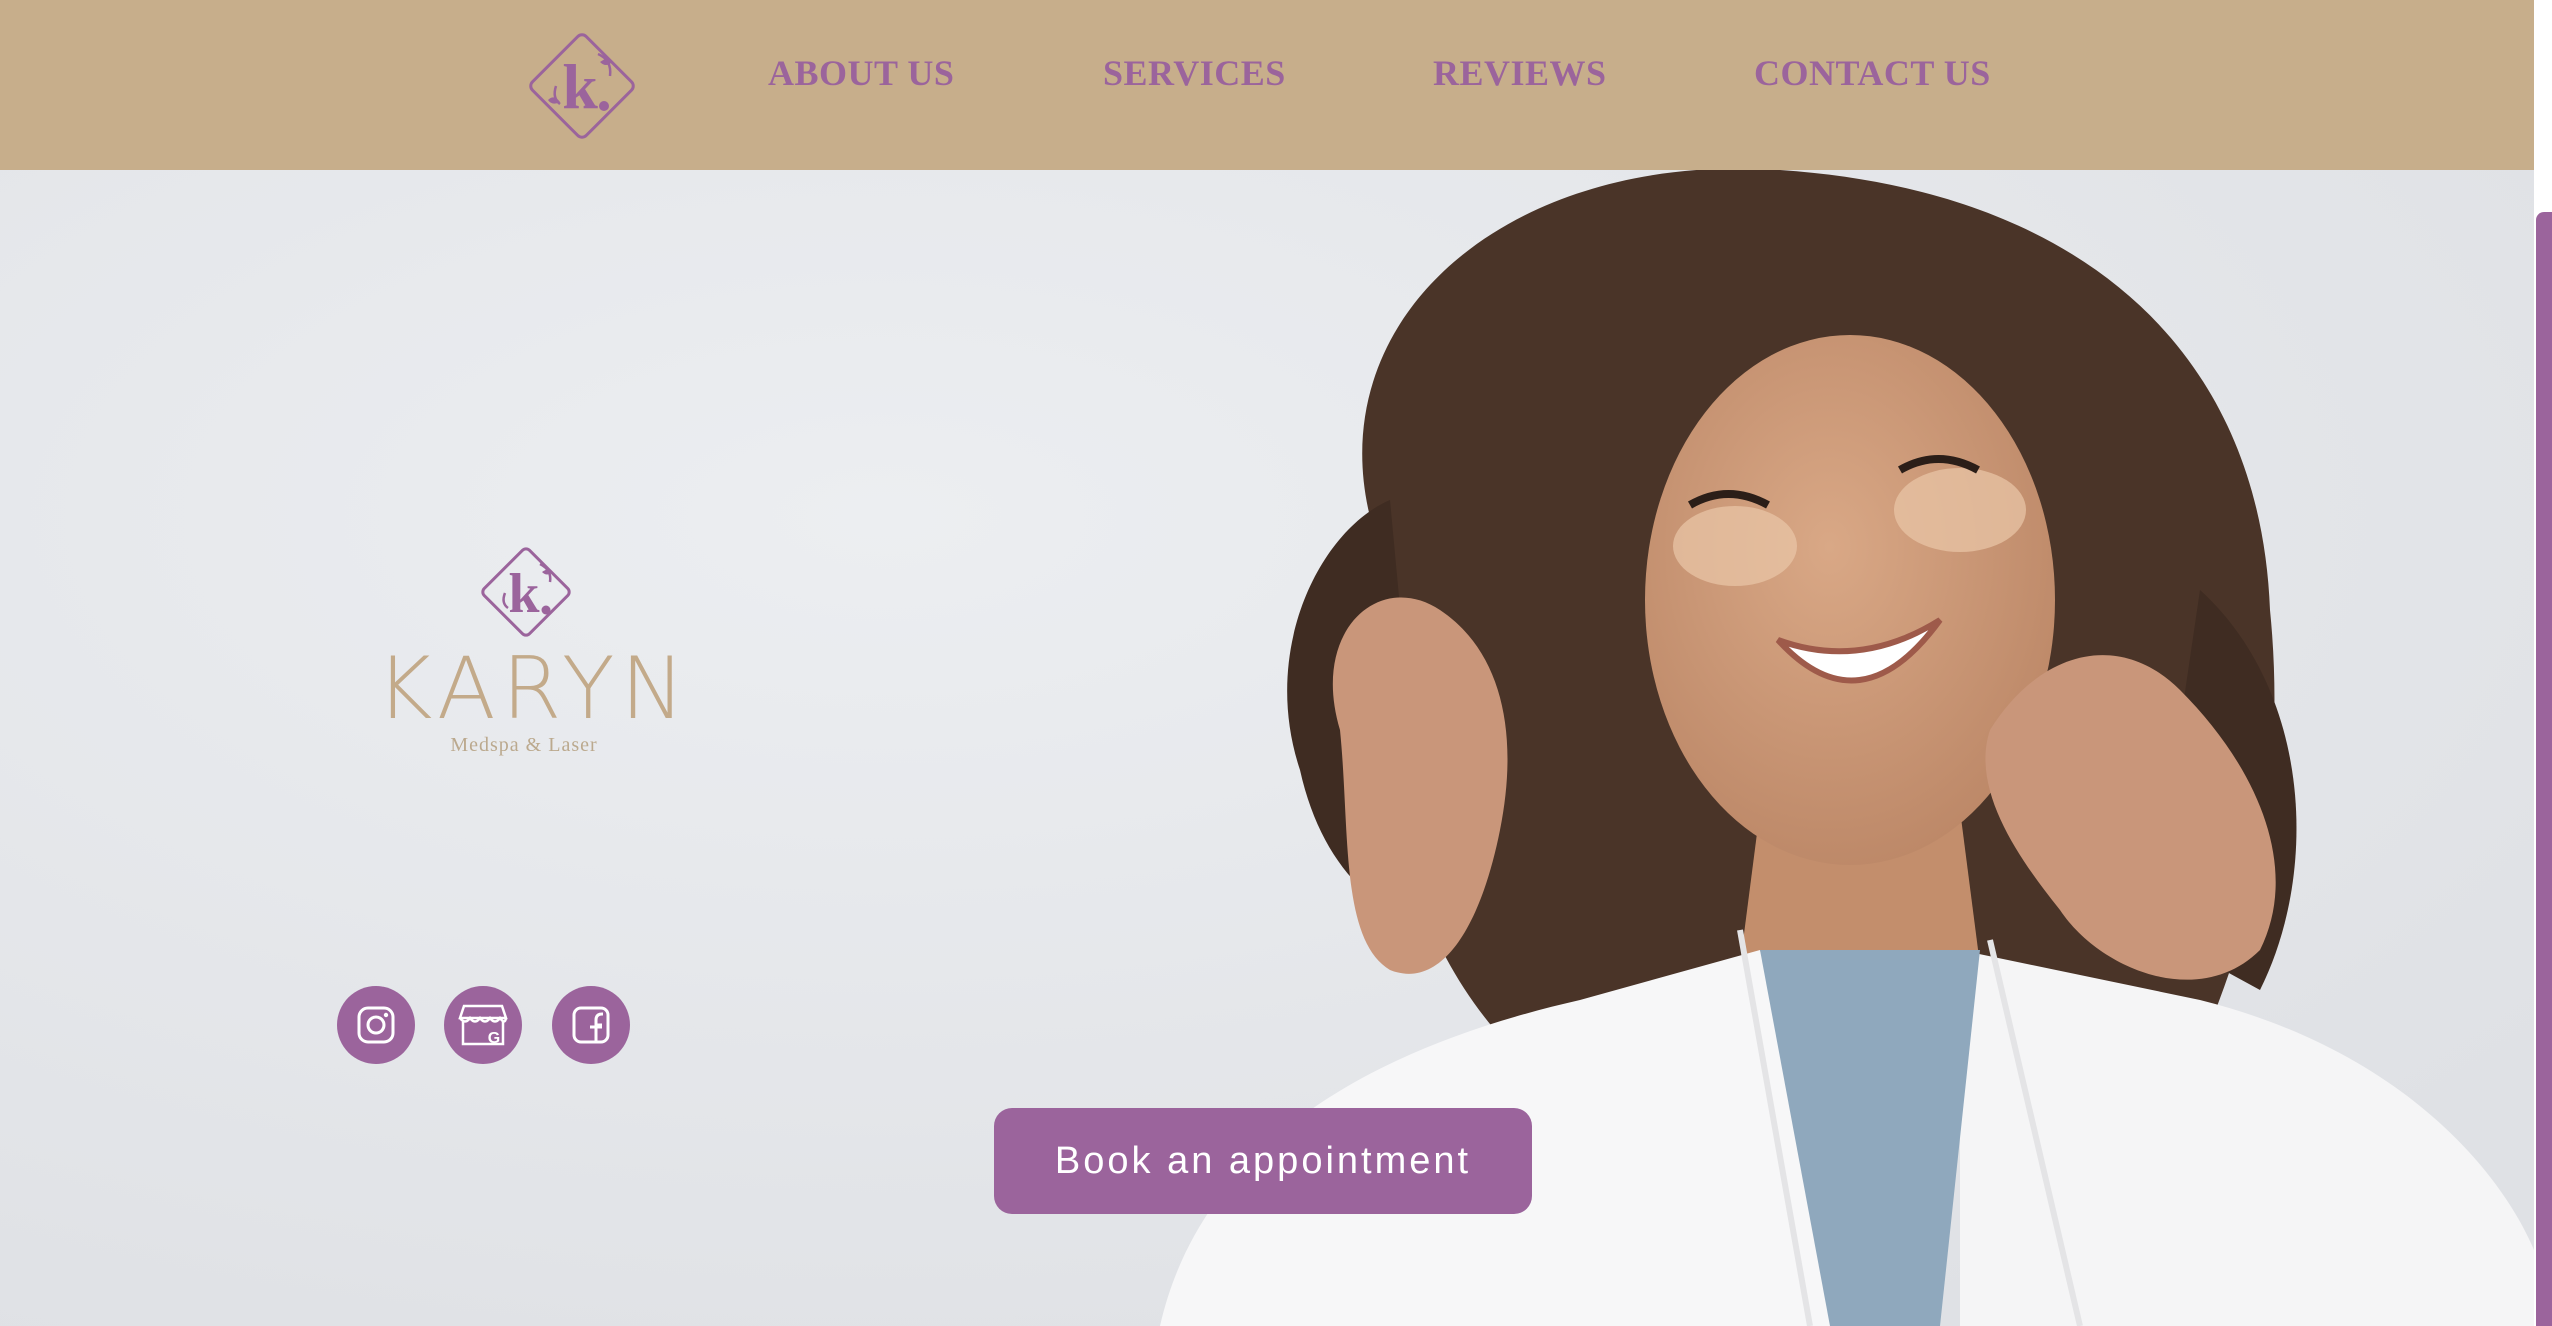  I want to click on brand-mark-icon: k, so click(526, 592).